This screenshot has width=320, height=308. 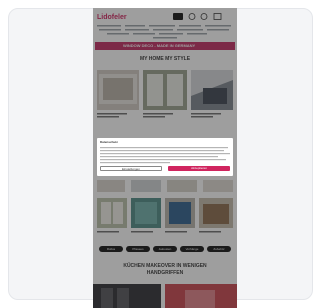 I want to click on cookie-consent-dialog: Datenschutz Einstellungen Akzeptieren, so click(x=165, y=157).